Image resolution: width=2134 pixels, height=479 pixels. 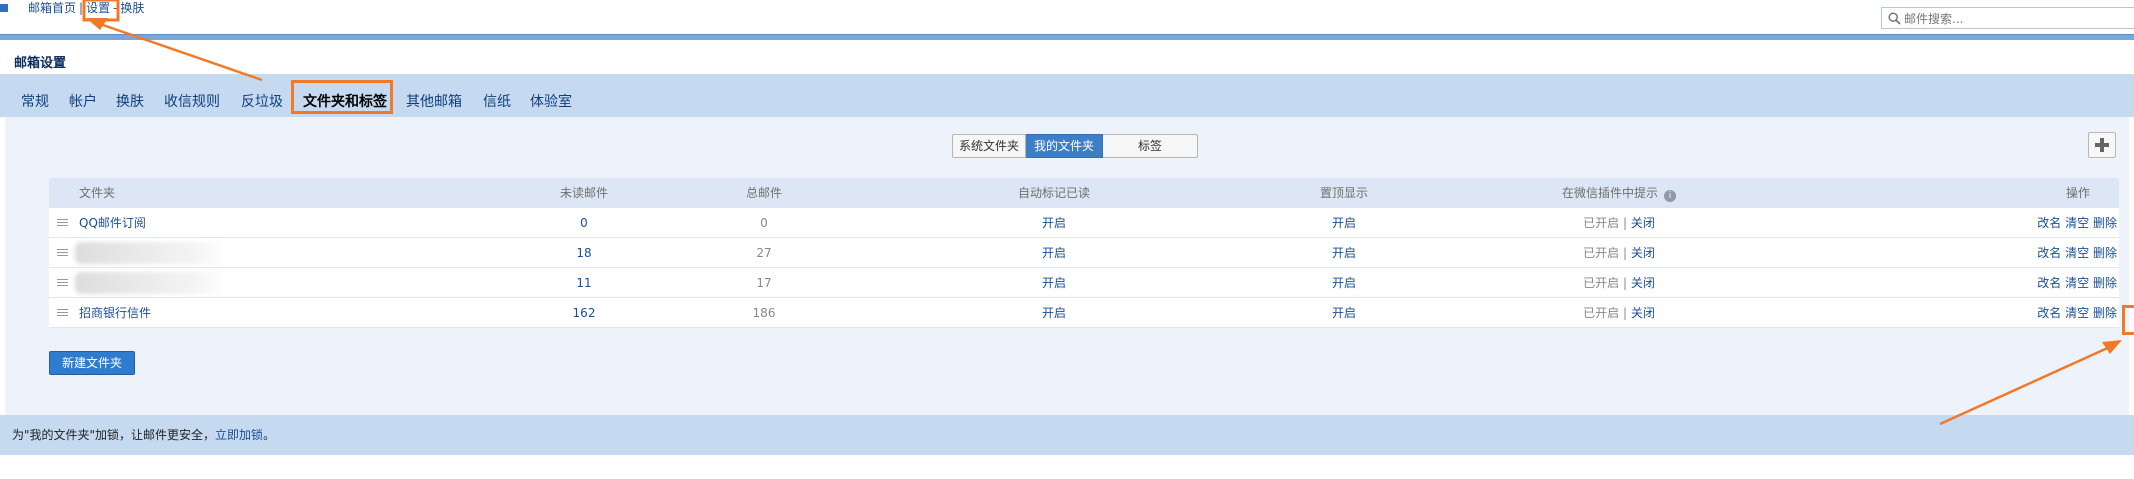 I want to click on total-count: 186, so click(x=764, y=313).